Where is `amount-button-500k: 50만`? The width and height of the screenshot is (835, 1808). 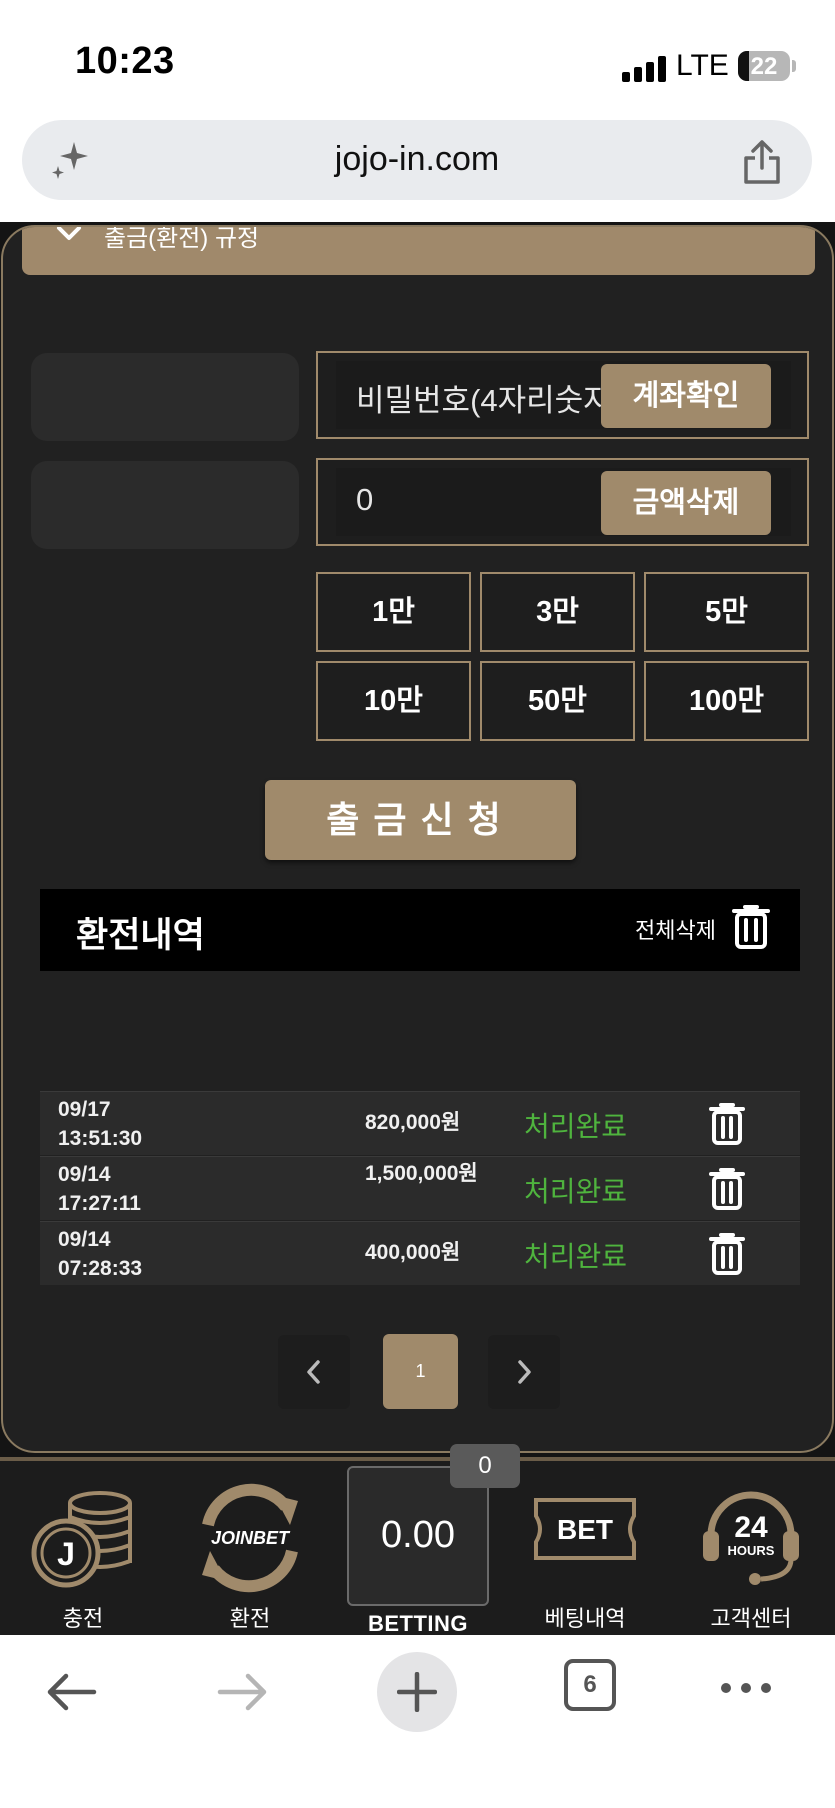
amount-button-500k: 50만 is located at coordinates (557, 701).